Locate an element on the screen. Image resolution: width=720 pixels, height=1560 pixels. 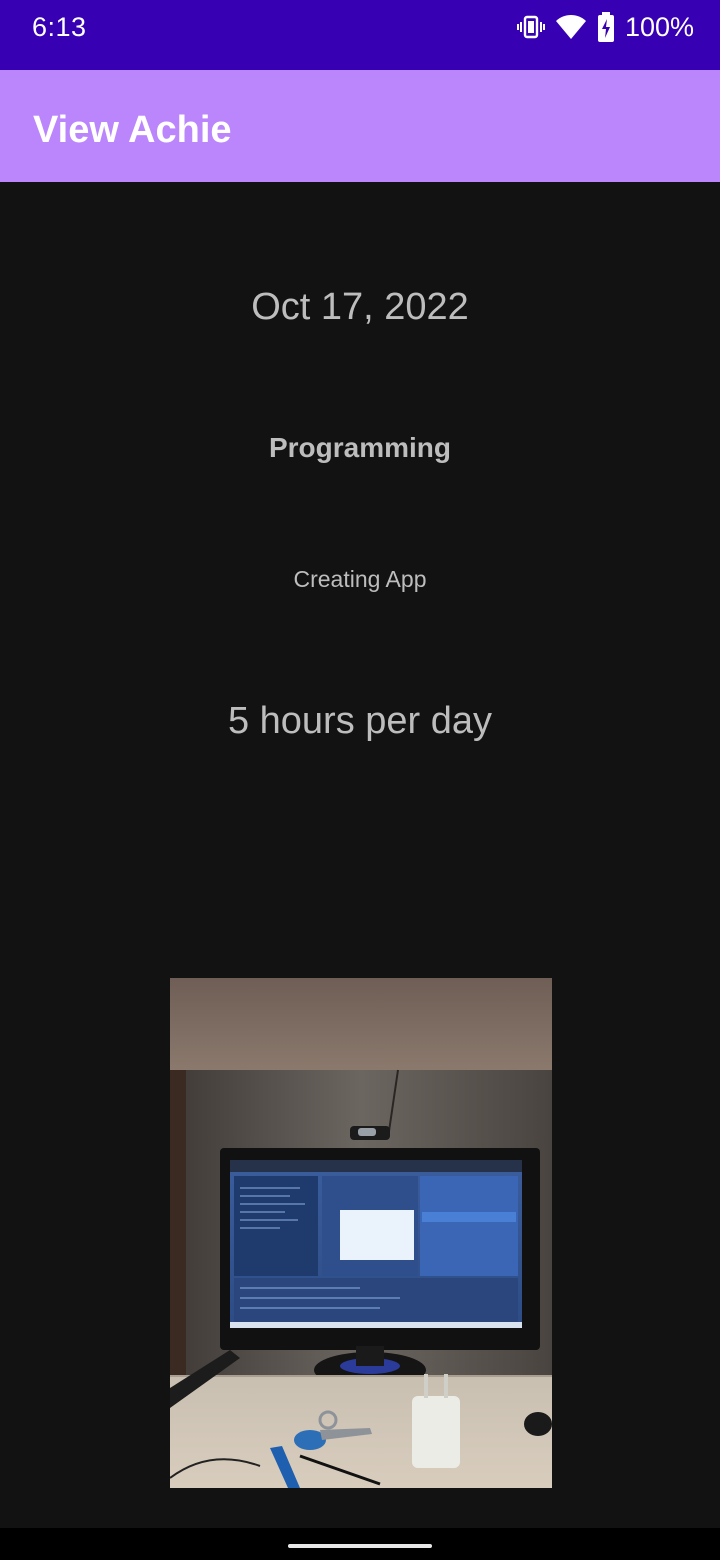
battery-charging-icon is located at coordinates (606, 27).